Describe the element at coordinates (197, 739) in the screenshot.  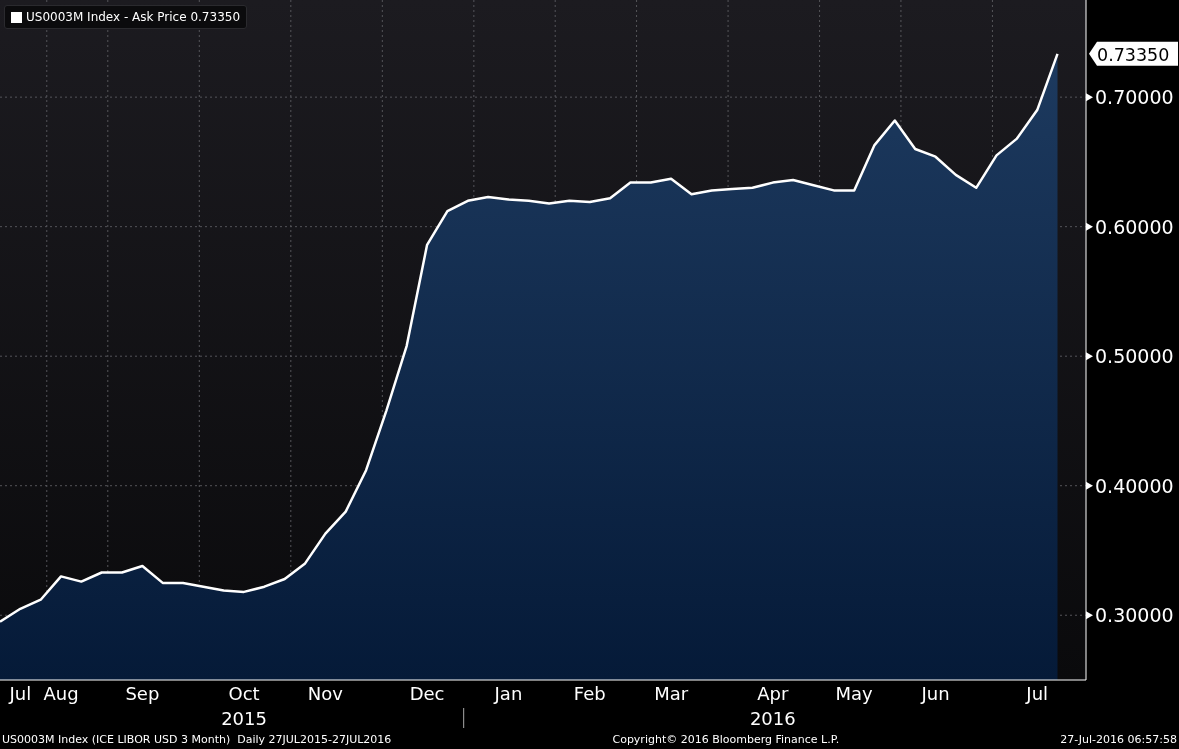
I see `footer-series-info: US0003M Index (ICE LIBOR USD 3 Month) Daily 27JUL2015-27JUL2016` at that location.